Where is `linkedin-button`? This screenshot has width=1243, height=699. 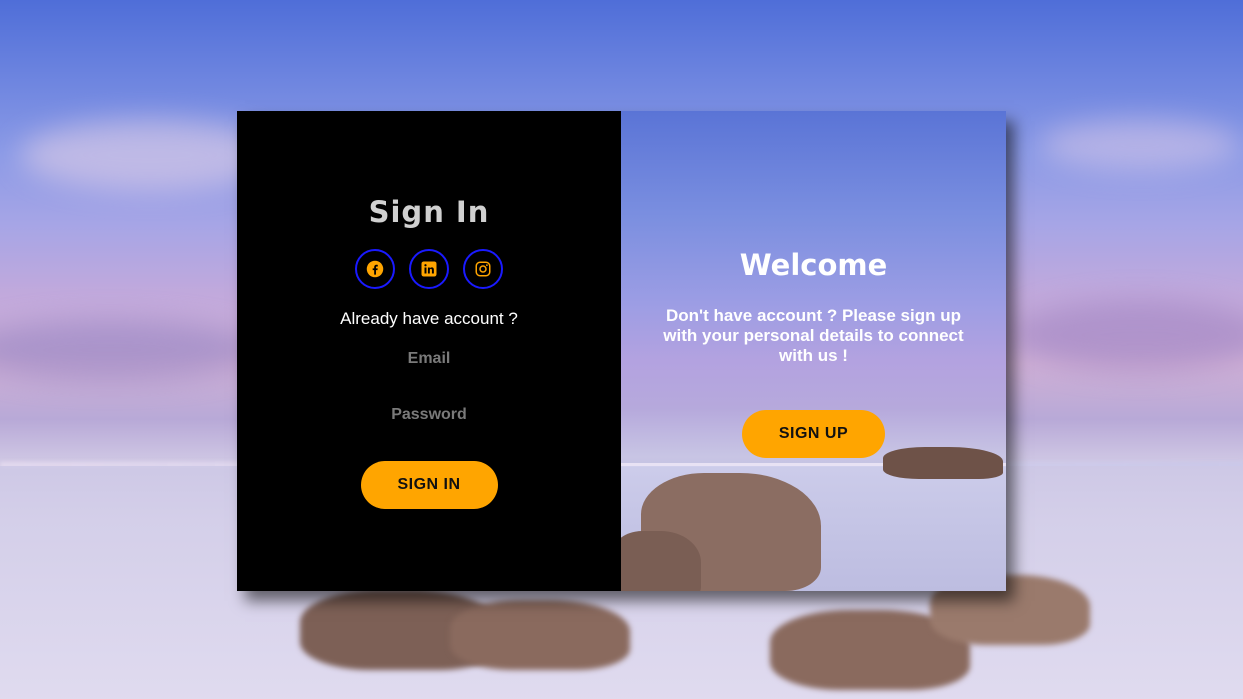
linkedin-button is located at coordinates (429, 269).